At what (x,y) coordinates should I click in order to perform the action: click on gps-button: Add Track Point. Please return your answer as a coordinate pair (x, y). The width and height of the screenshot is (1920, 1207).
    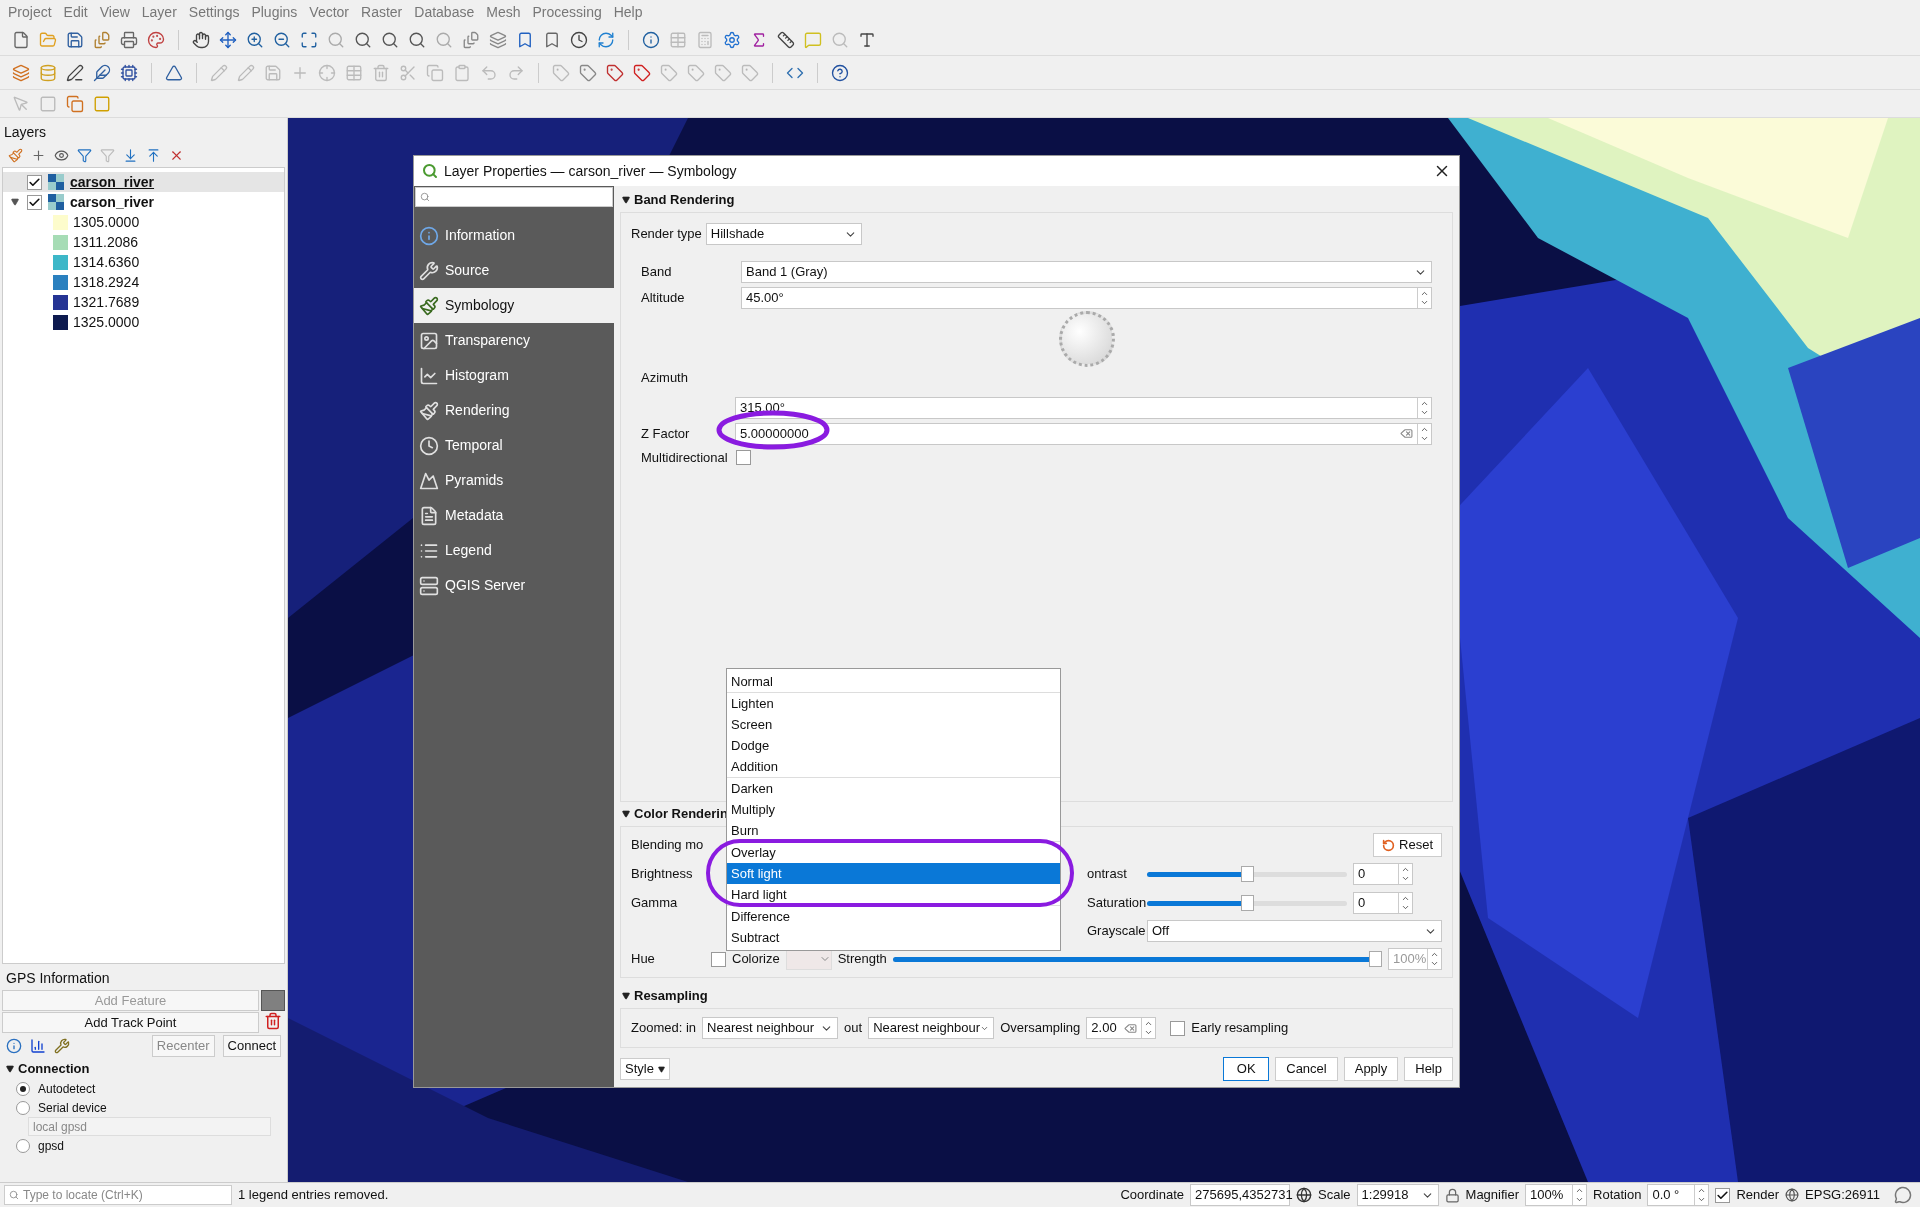
    Looking at the image, I should click on (130, 1022).